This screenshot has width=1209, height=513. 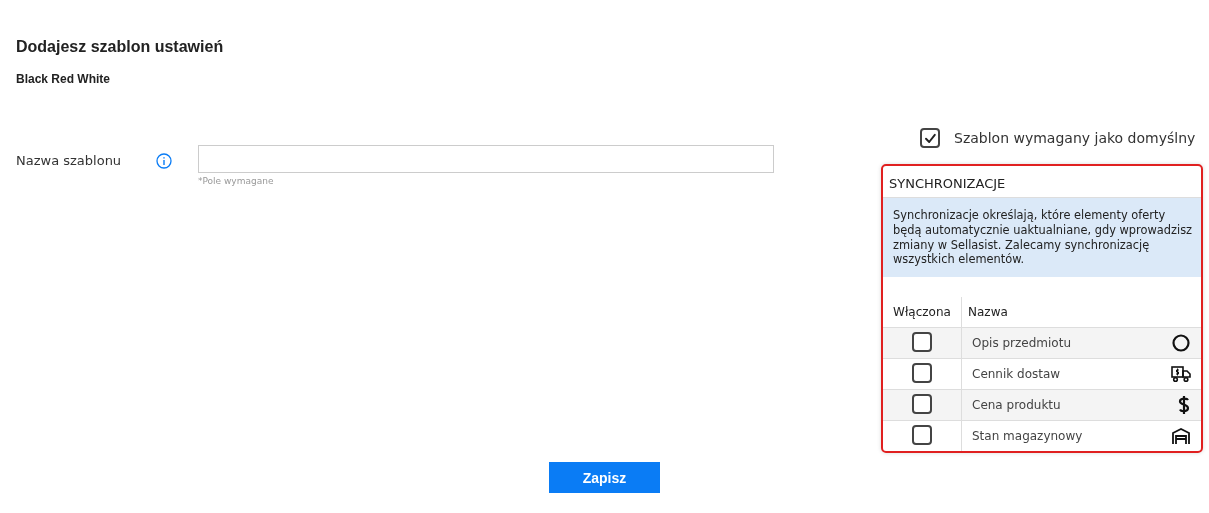 I want to click on column-header: Nazwa, so click(x=1055, y=312).